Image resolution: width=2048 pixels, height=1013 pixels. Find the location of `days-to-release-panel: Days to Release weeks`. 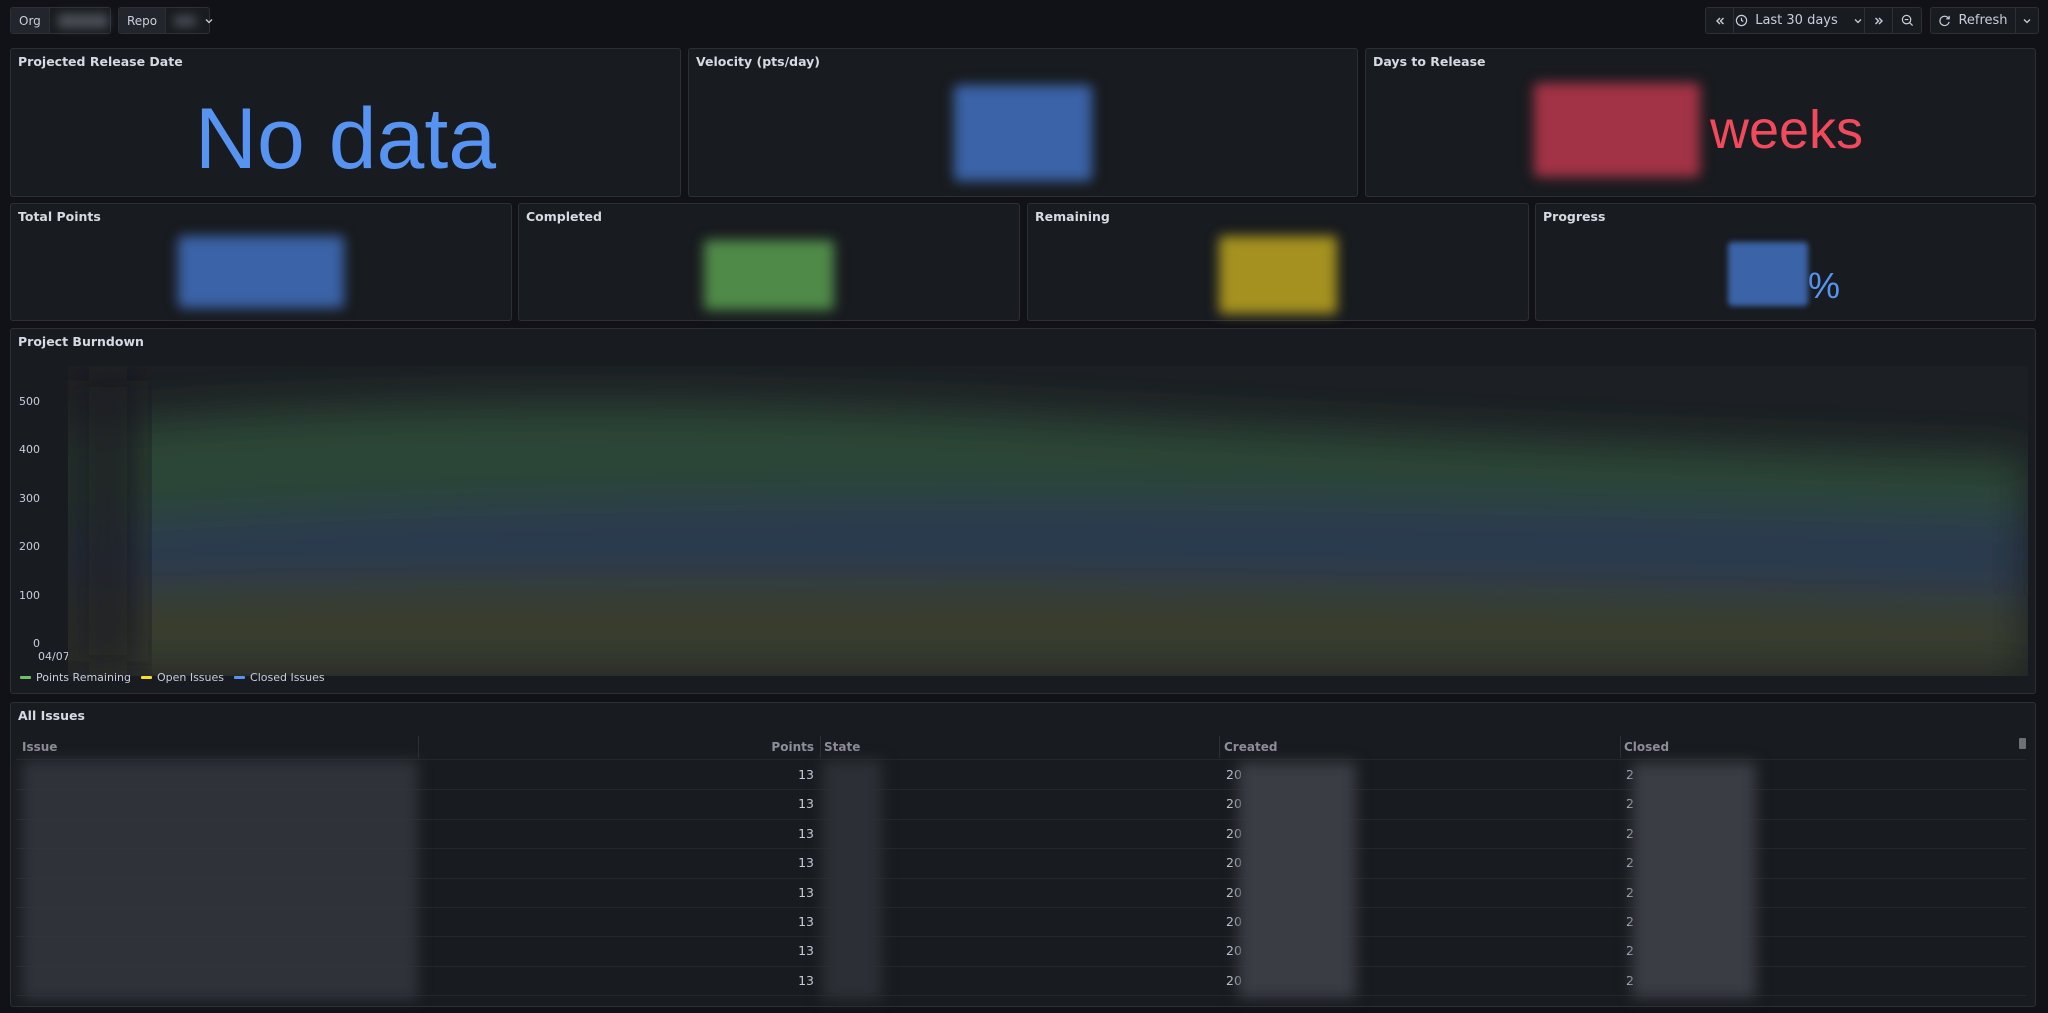

days-to-release-panel: Days to Release weeks is located at coordinates (1700, 122).